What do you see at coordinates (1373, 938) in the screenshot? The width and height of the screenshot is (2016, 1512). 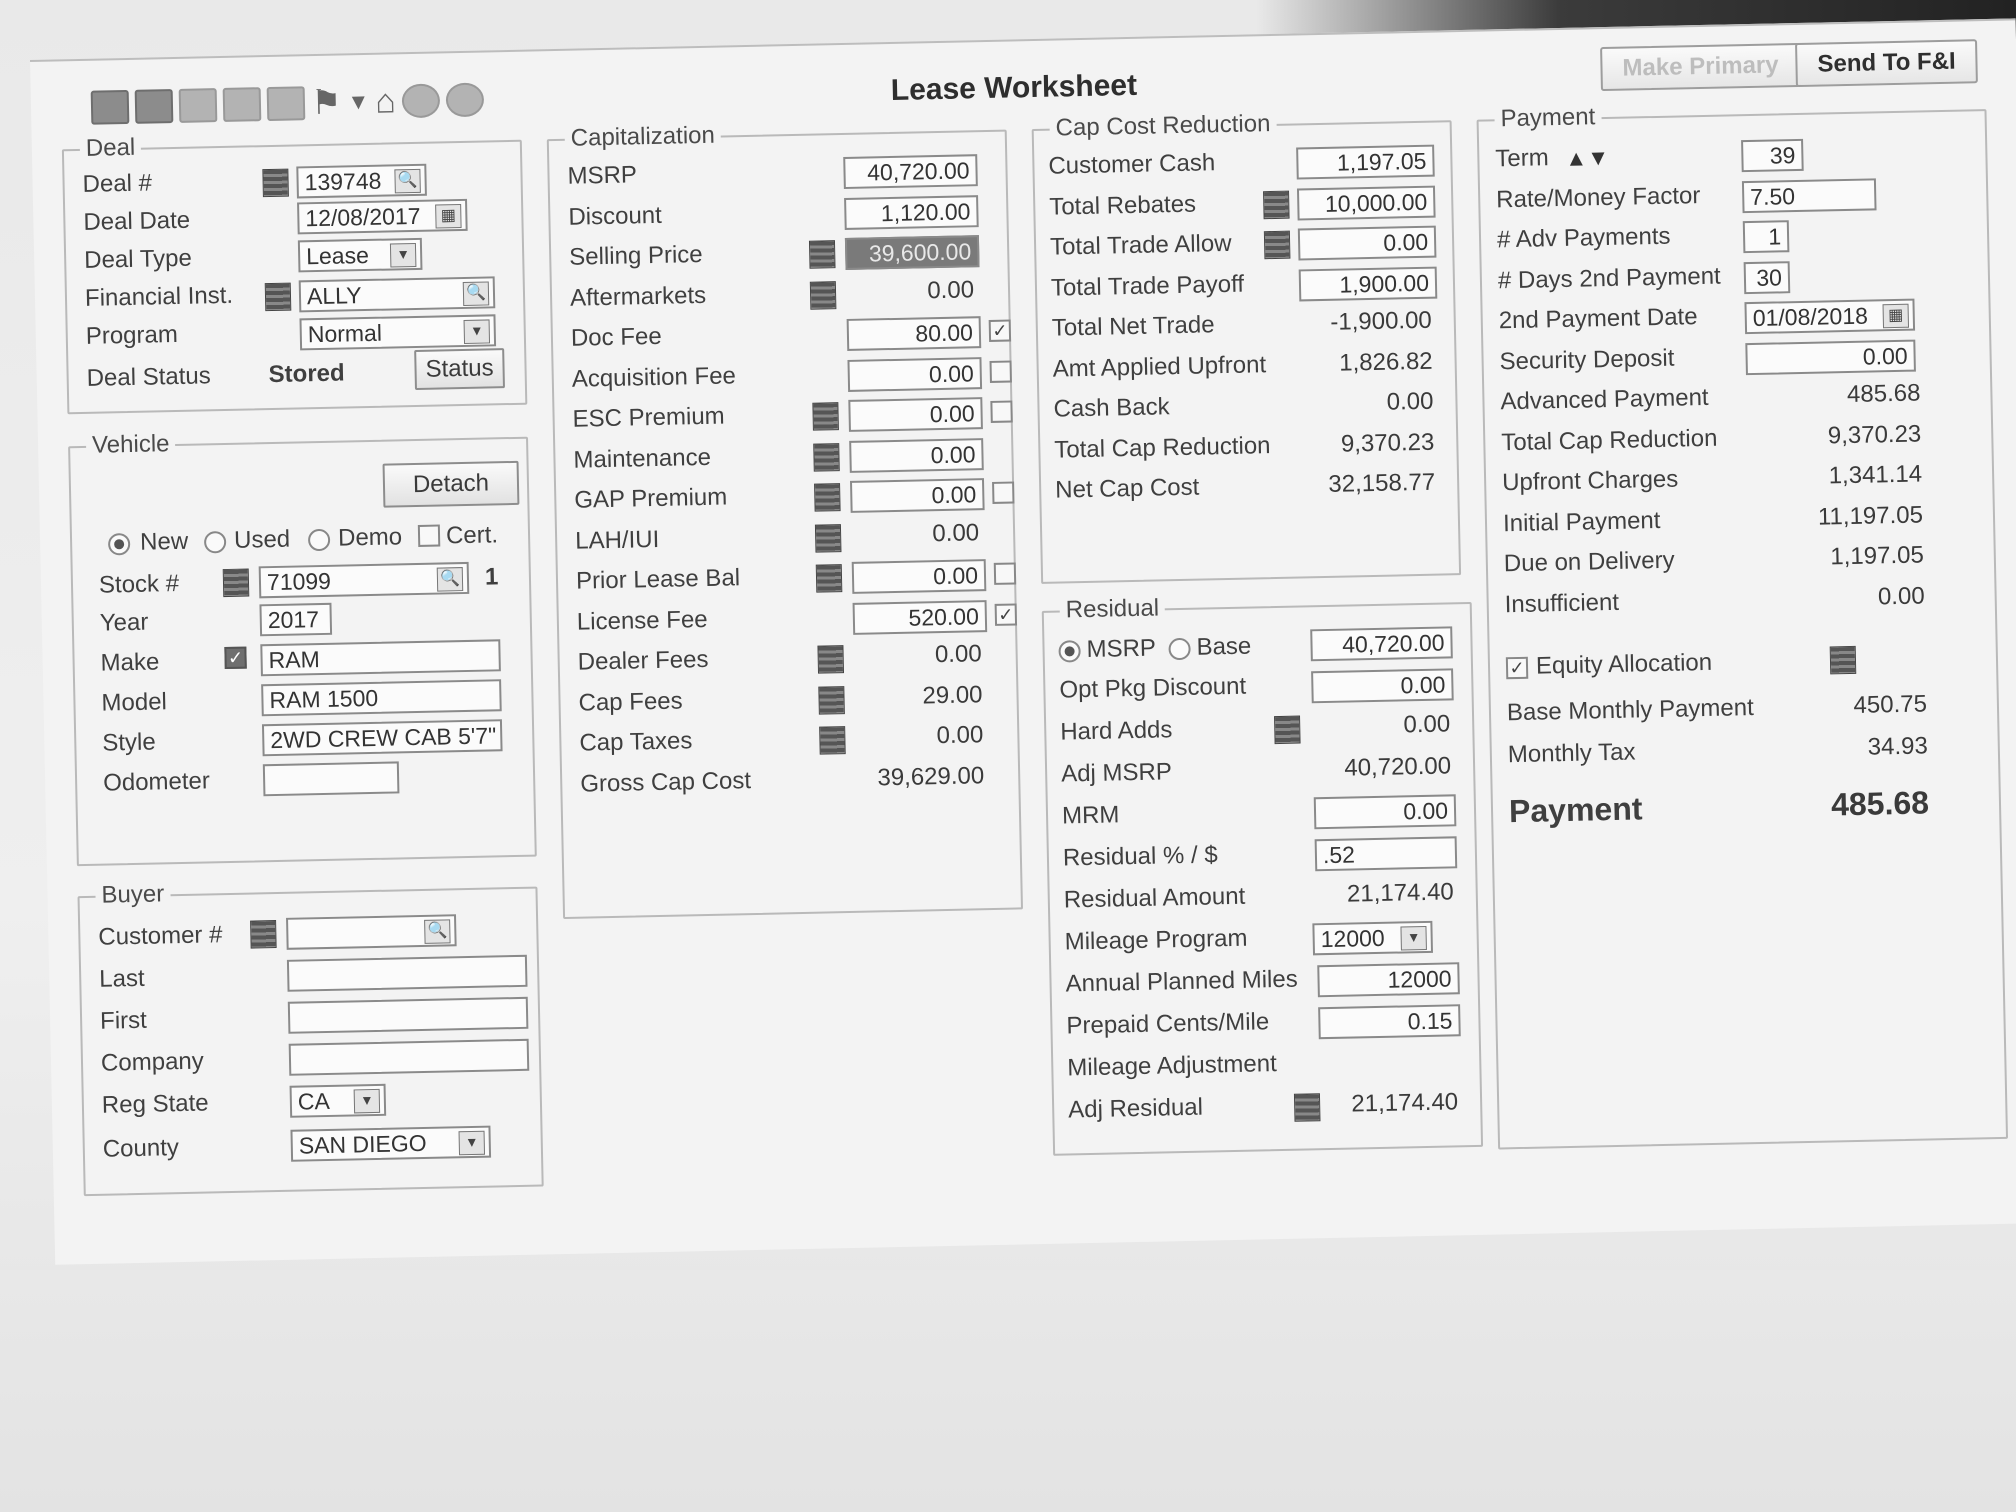 I see `residual-row-field: 12000 ▾` at bounding box center [1373, 938].